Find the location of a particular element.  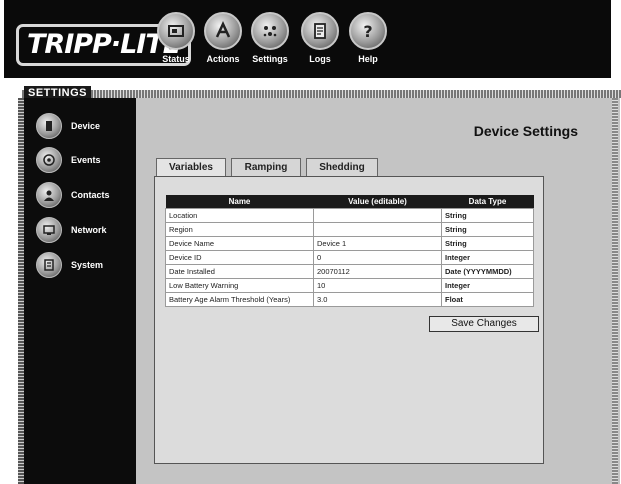

page-title: Device Settings is located at coordinates (525, 131).